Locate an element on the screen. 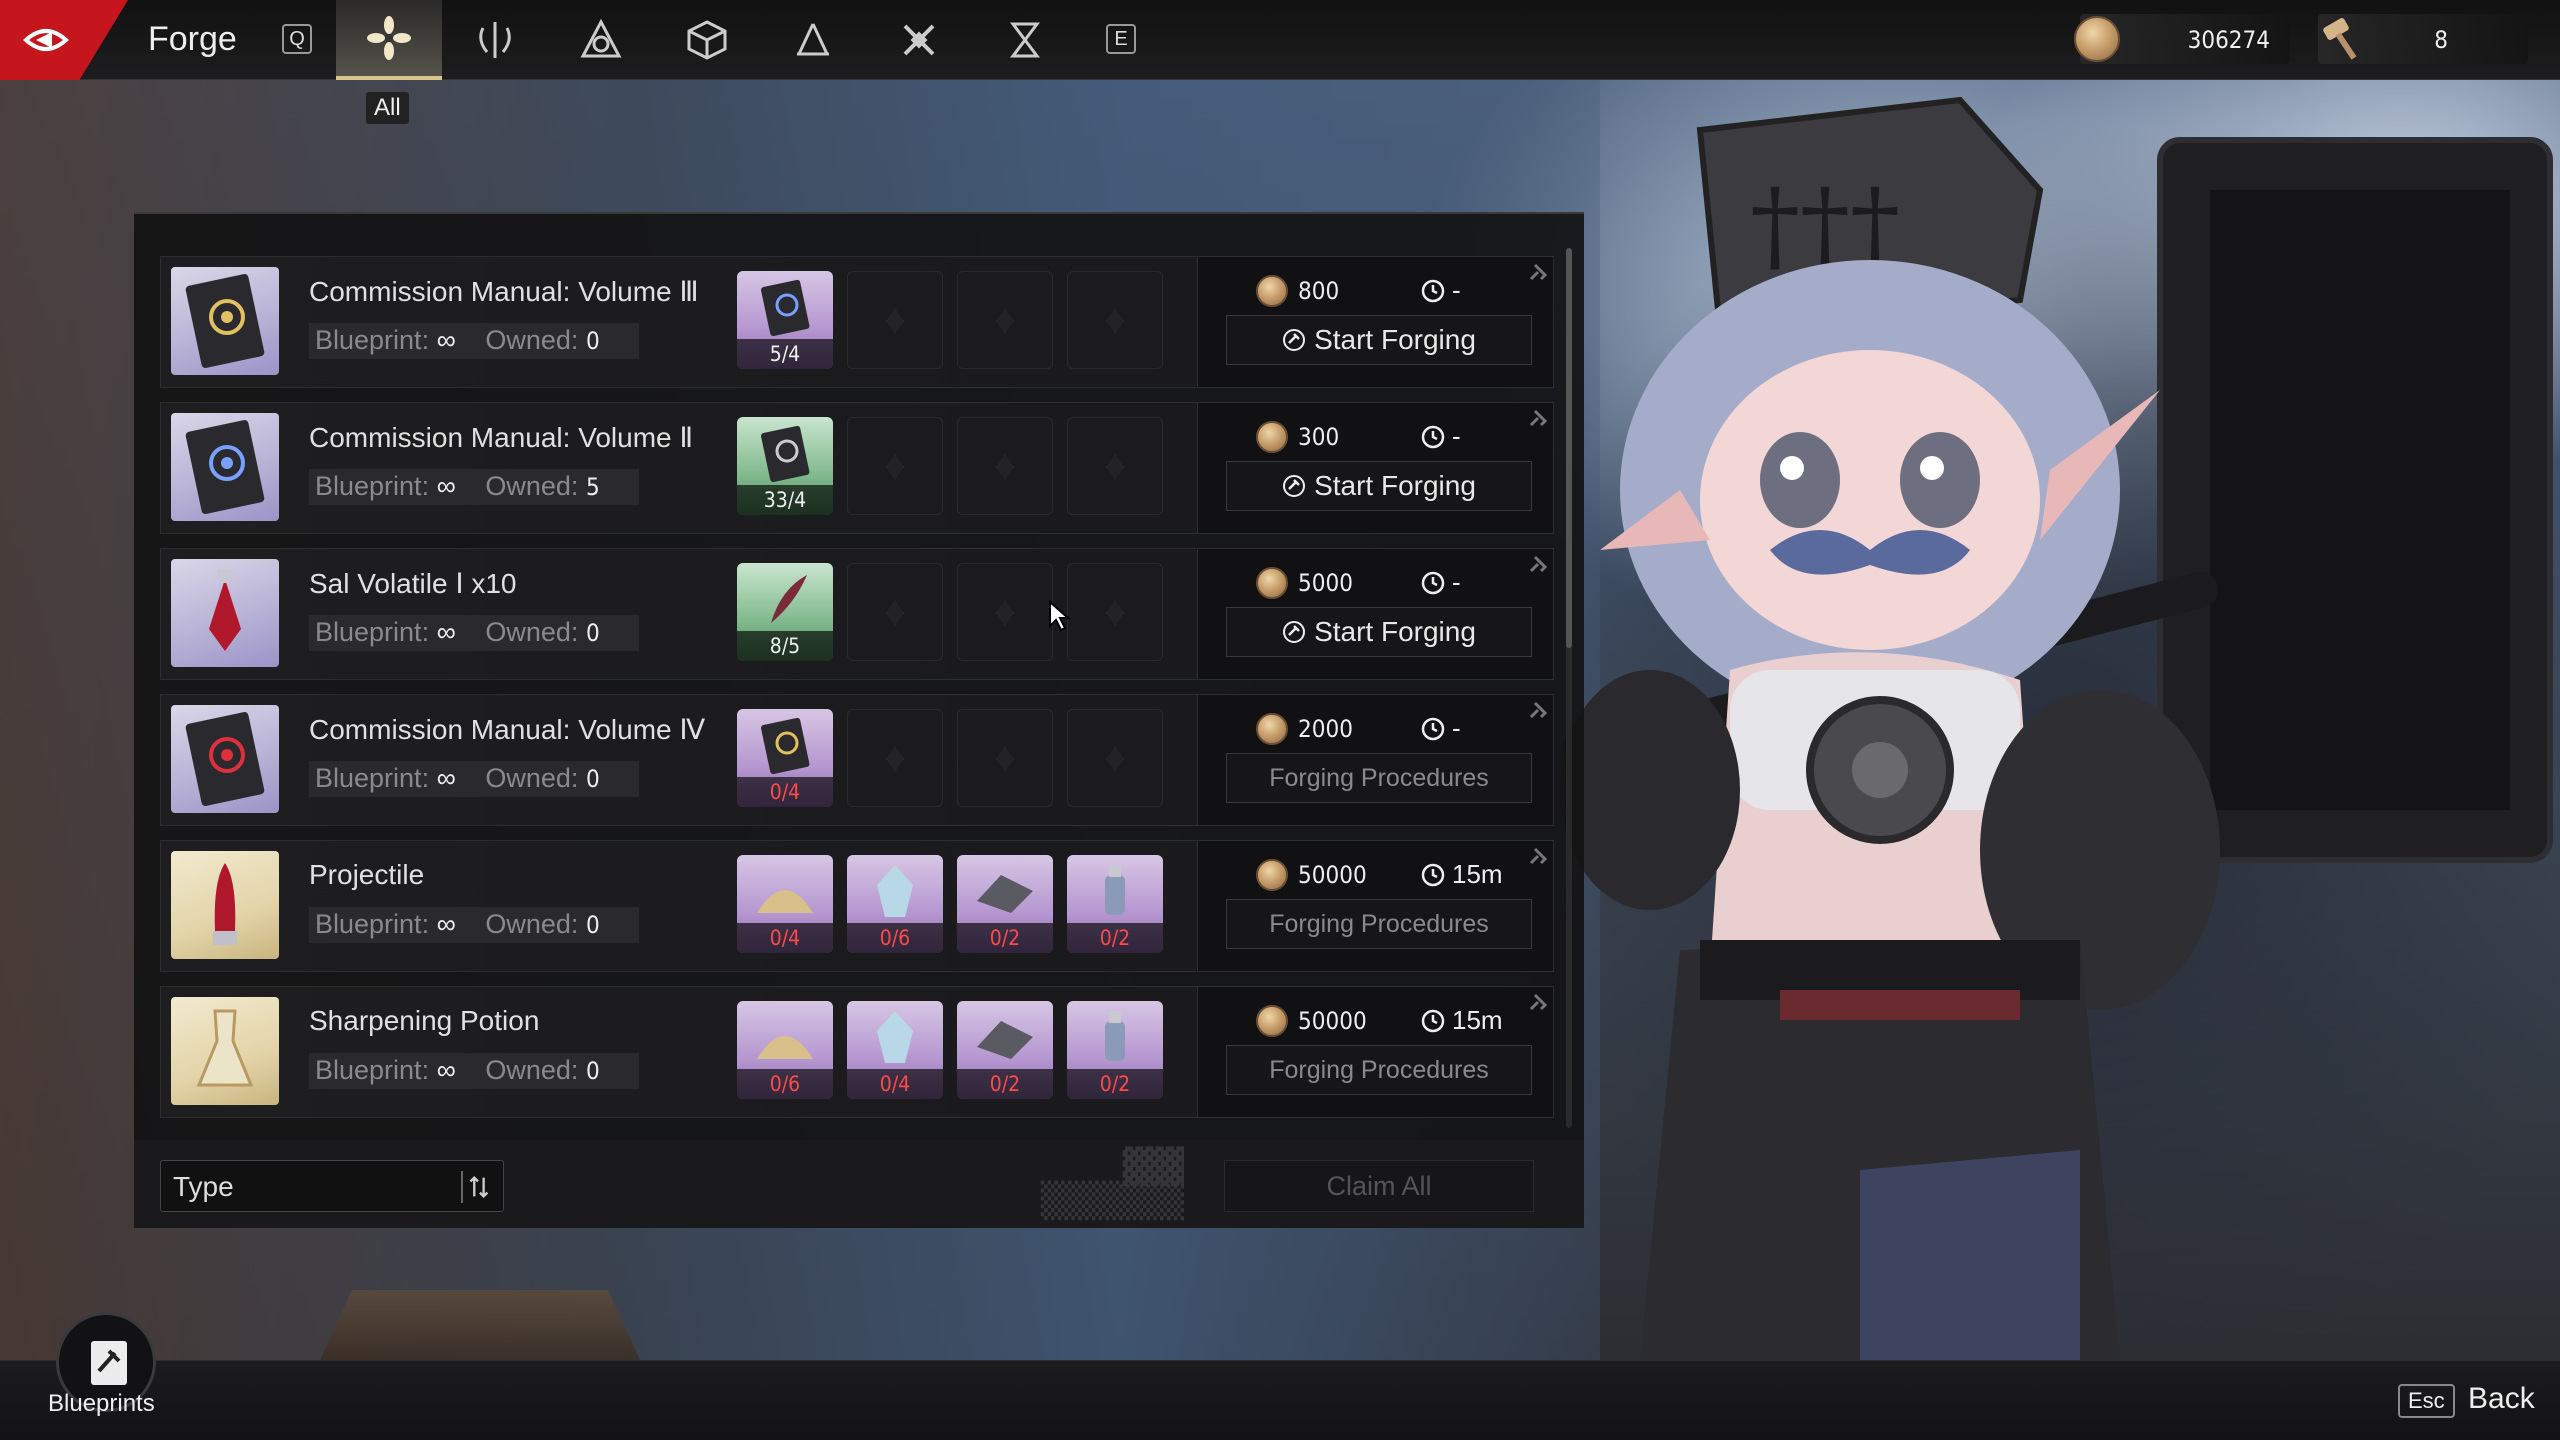  owned-value: 0 is located at coordinates (592, 1071).